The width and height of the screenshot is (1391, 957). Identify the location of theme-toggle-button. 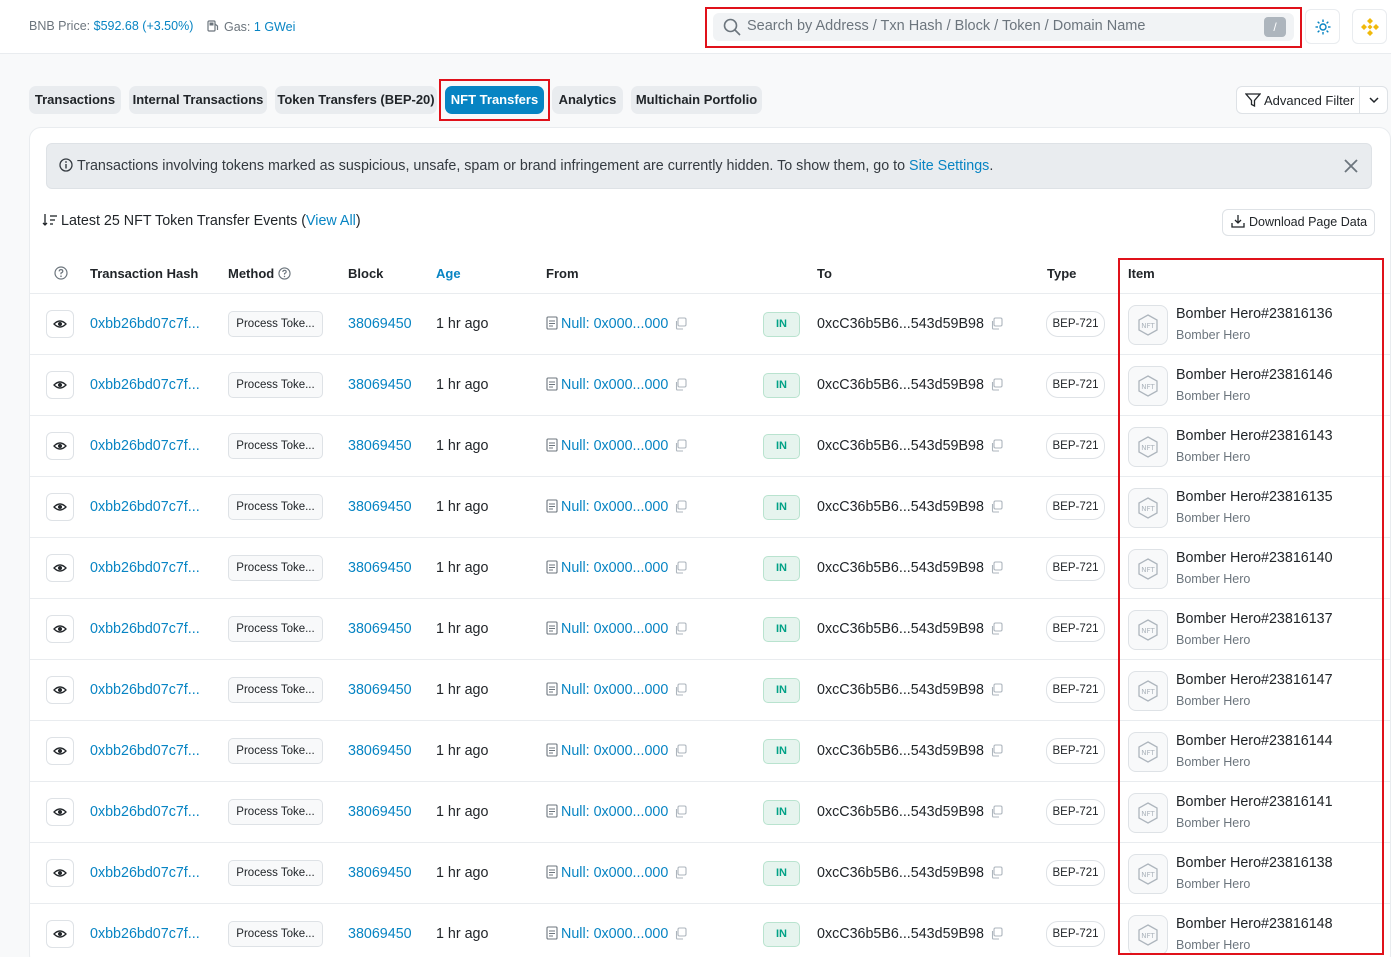
(1322, 26).